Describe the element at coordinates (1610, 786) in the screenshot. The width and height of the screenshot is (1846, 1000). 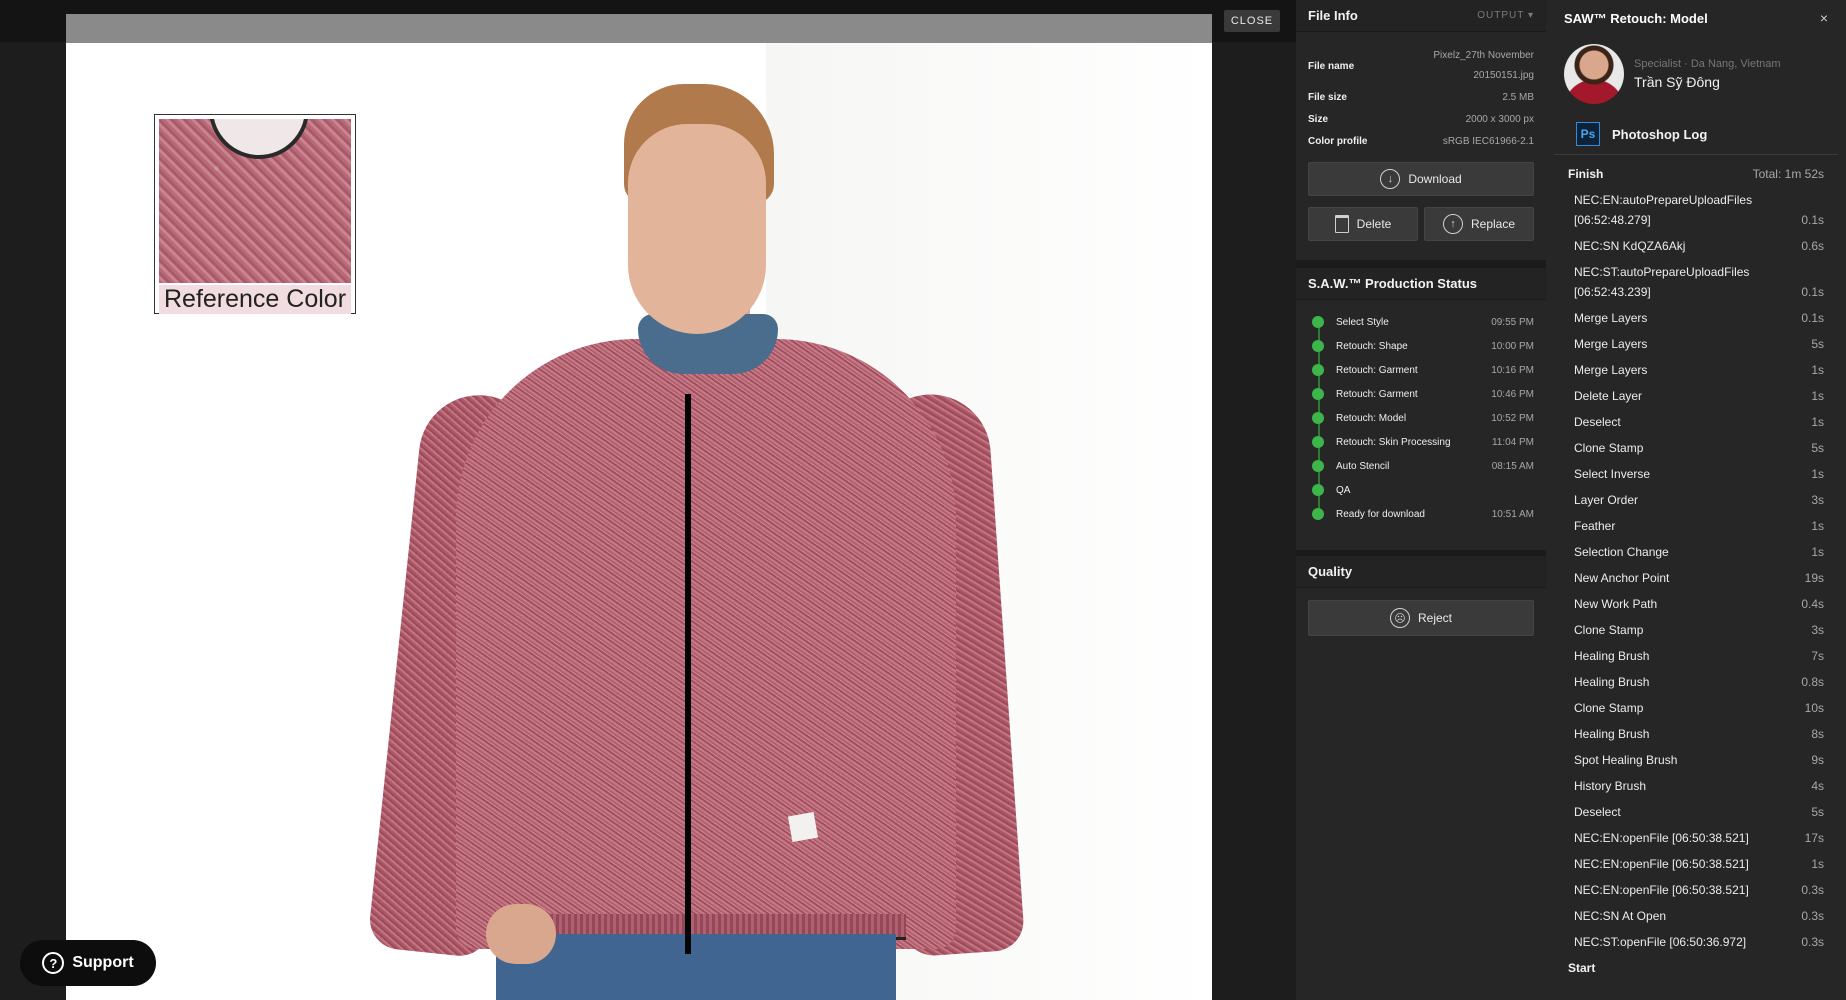
I see `log-entry-name: History Brush` at that location.